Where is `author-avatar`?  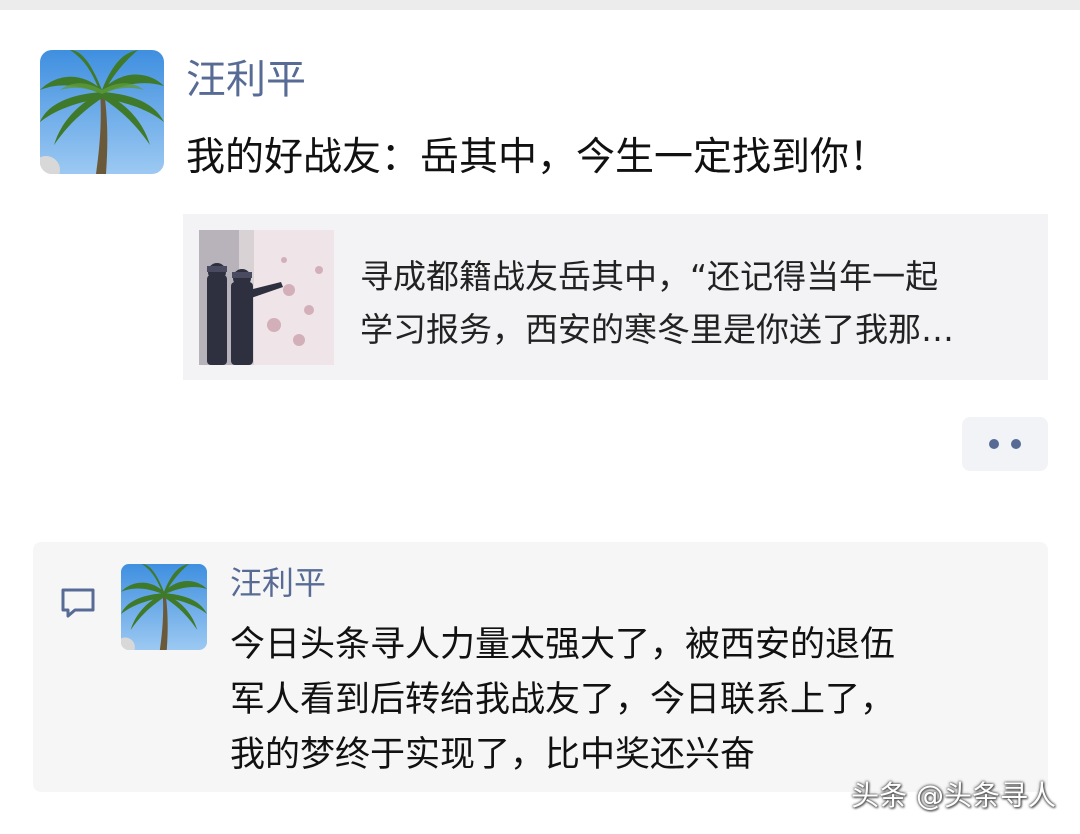 author-avatar is located at coordinates (102, 112).